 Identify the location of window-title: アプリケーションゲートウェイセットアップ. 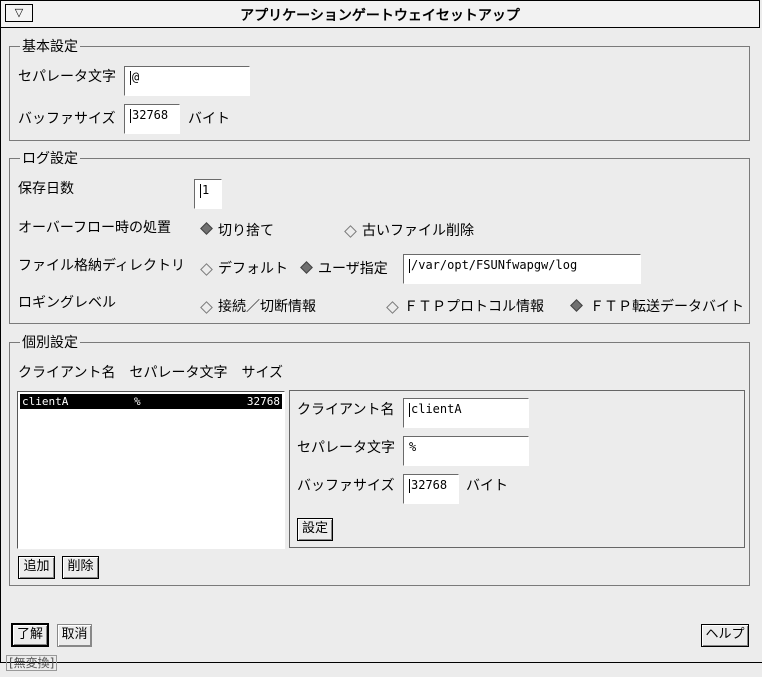
(380, 16).